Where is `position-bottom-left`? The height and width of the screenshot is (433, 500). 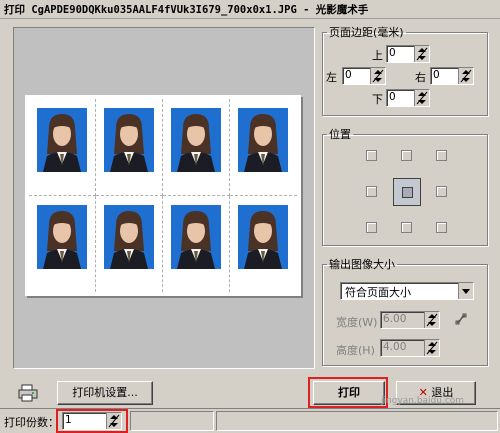
position-bottom-left is located at coordinates (371, 227).